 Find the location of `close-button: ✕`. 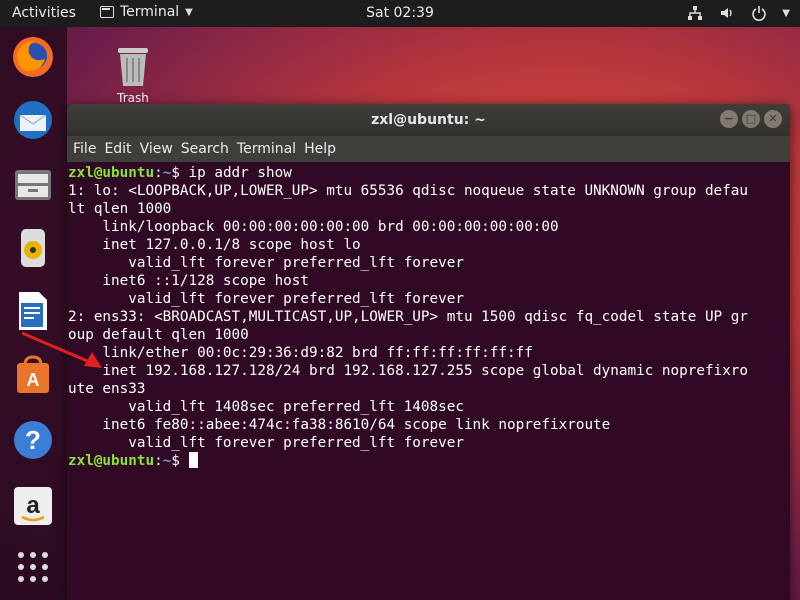

close-button: ✕ is located at coordinates (773, 119).